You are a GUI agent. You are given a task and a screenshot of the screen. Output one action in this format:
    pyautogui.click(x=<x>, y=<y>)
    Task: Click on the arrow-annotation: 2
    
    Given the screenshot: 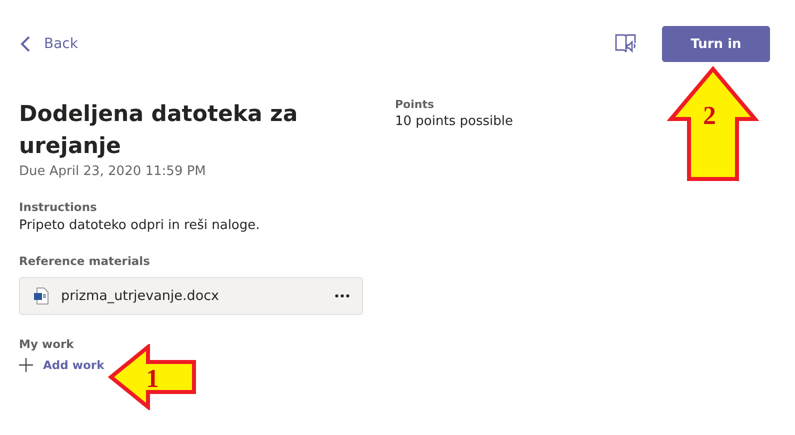 What is the action you would take?
    pyautogui.click(x=713, y=124)
    